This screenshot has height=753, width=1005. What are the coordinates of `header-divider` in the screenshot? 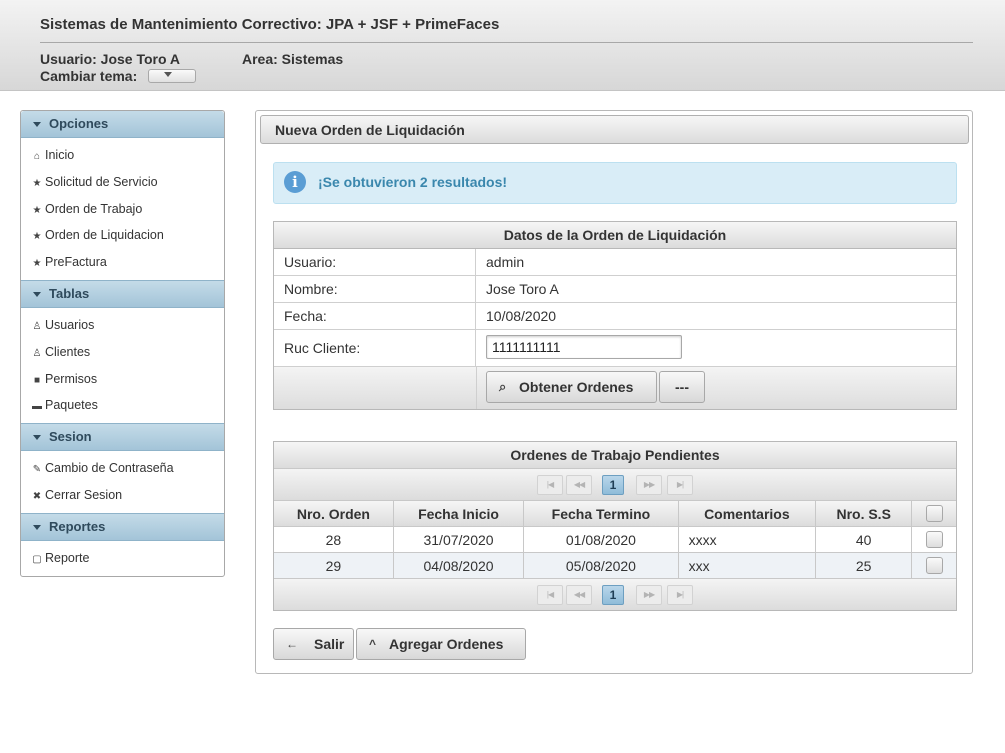 It's located at (506, 42).